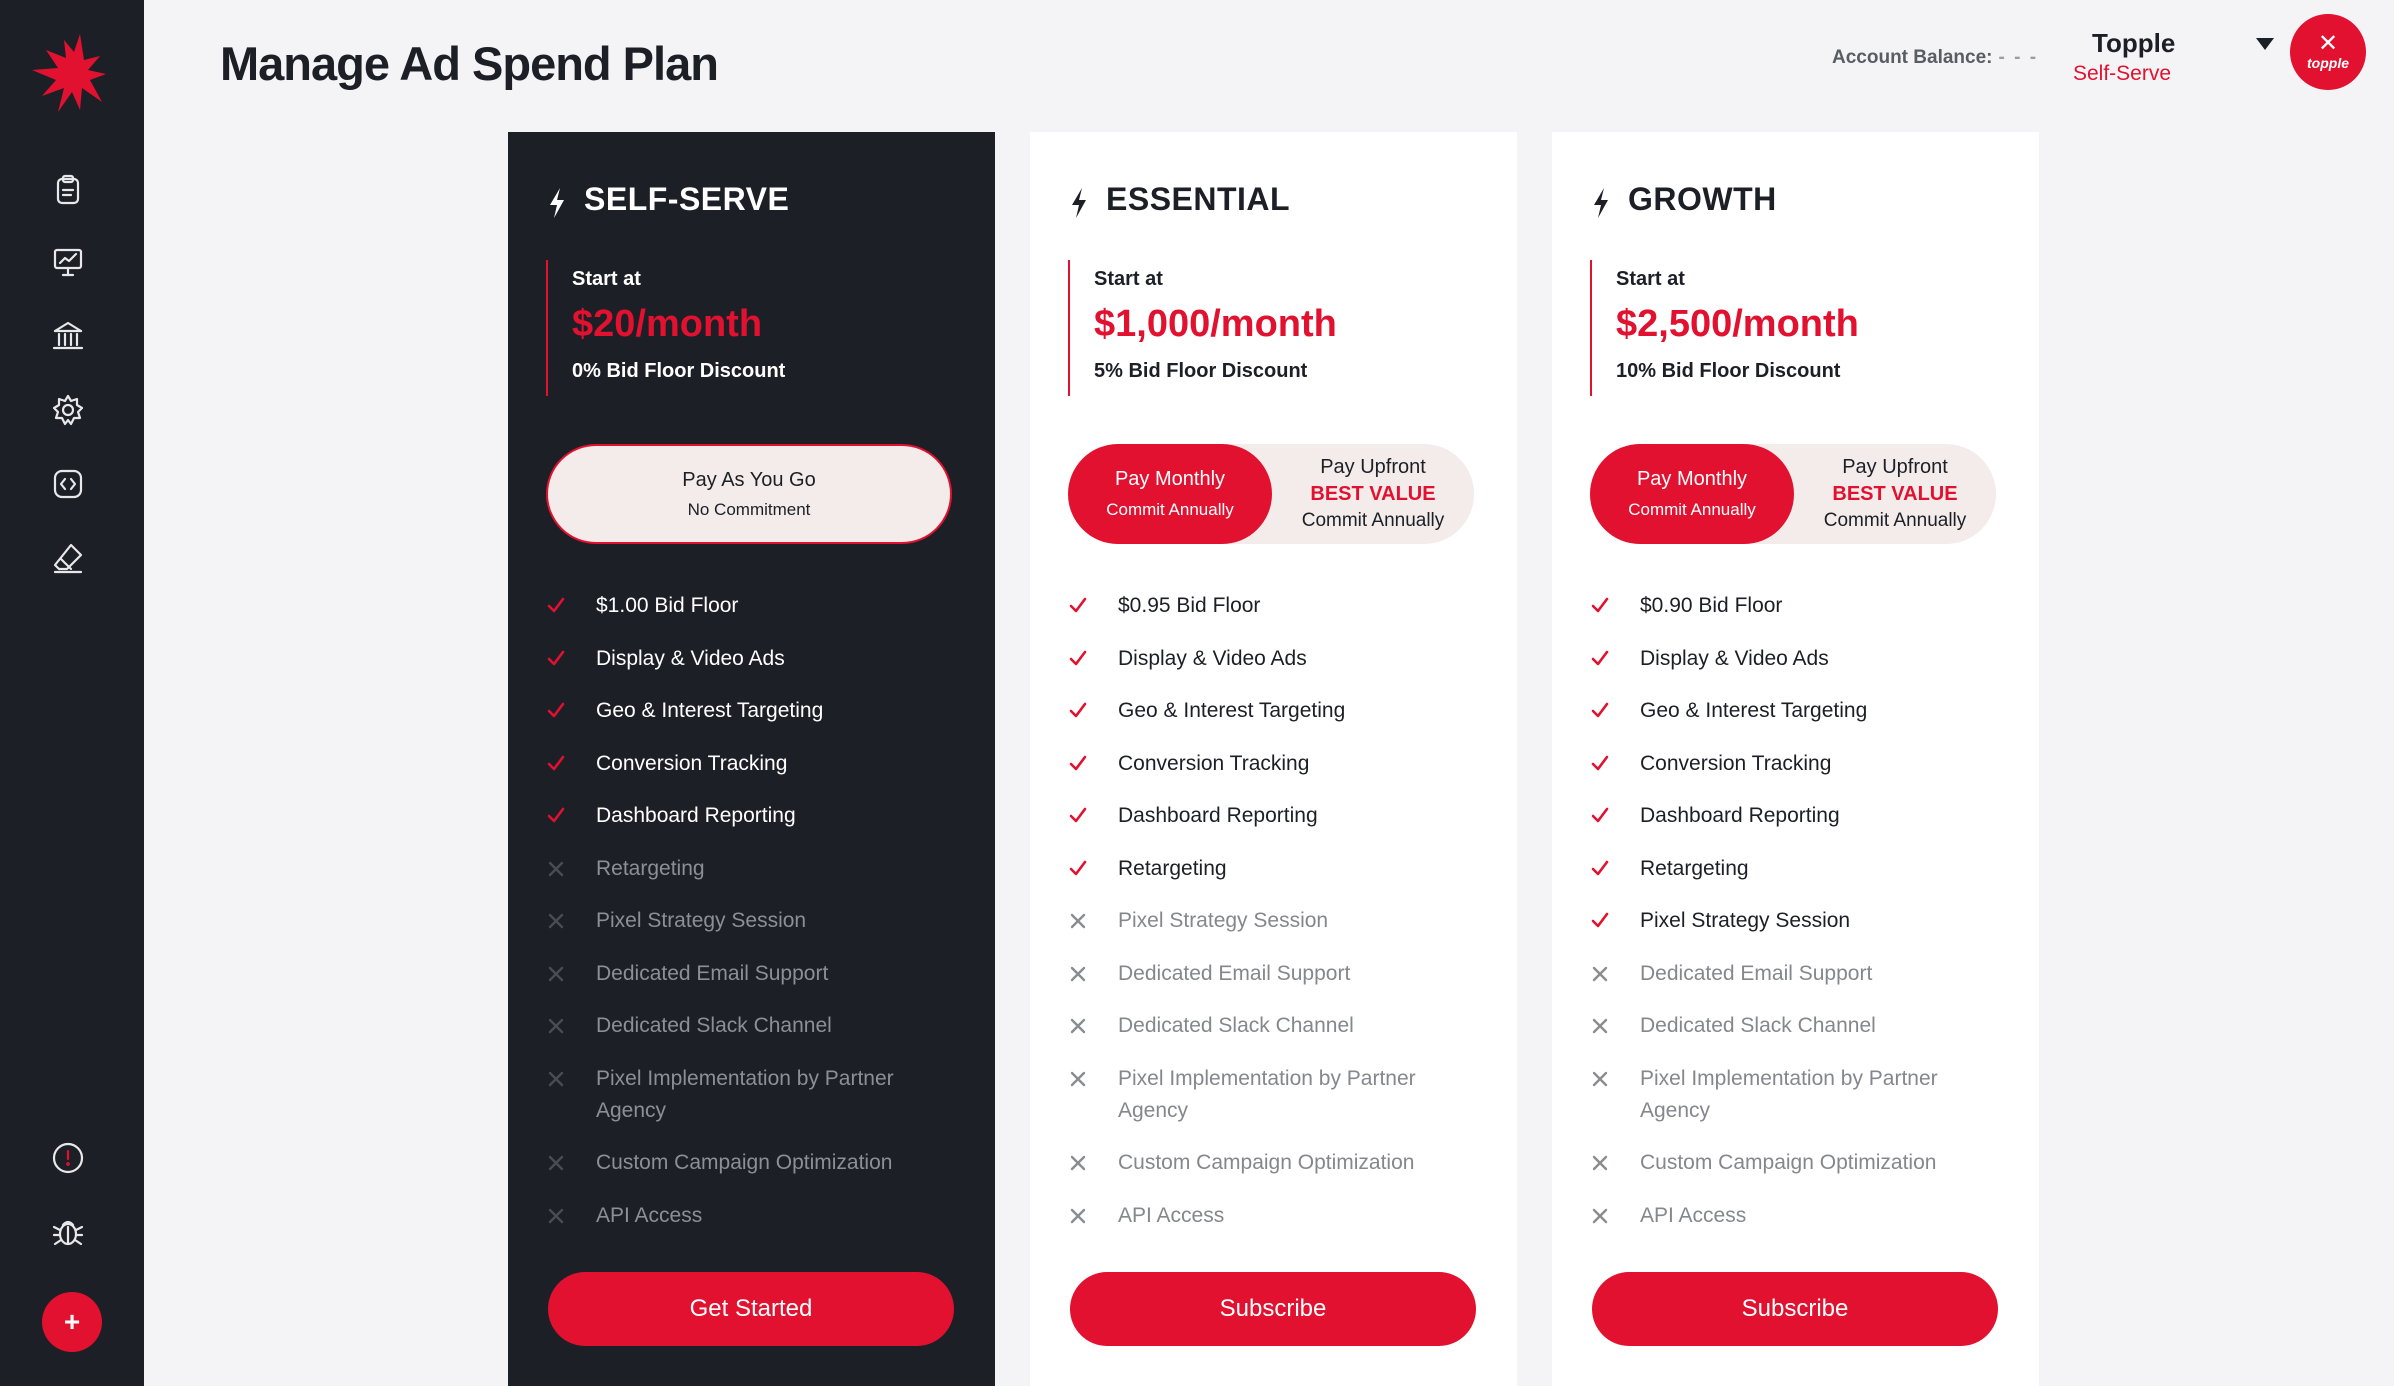 The image size is (2394, 1386). I want to click on plan-price: $2,500/month, so click(1737, 324).